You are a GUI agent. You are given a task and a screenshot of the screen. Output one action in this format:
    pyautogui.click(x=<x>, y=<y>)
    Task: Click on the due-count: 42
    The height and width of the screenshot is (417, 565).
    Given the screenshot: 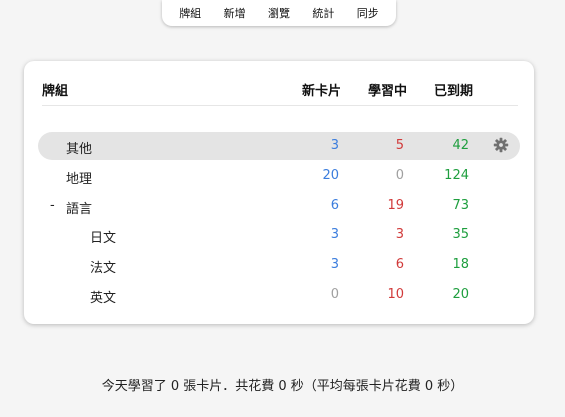 What is the action you would take?
    pyautogui.click(x=460, y=145)
    